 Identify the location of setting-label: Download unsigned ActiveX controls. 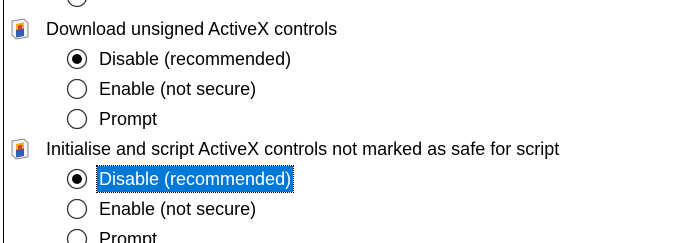
(192, 29).